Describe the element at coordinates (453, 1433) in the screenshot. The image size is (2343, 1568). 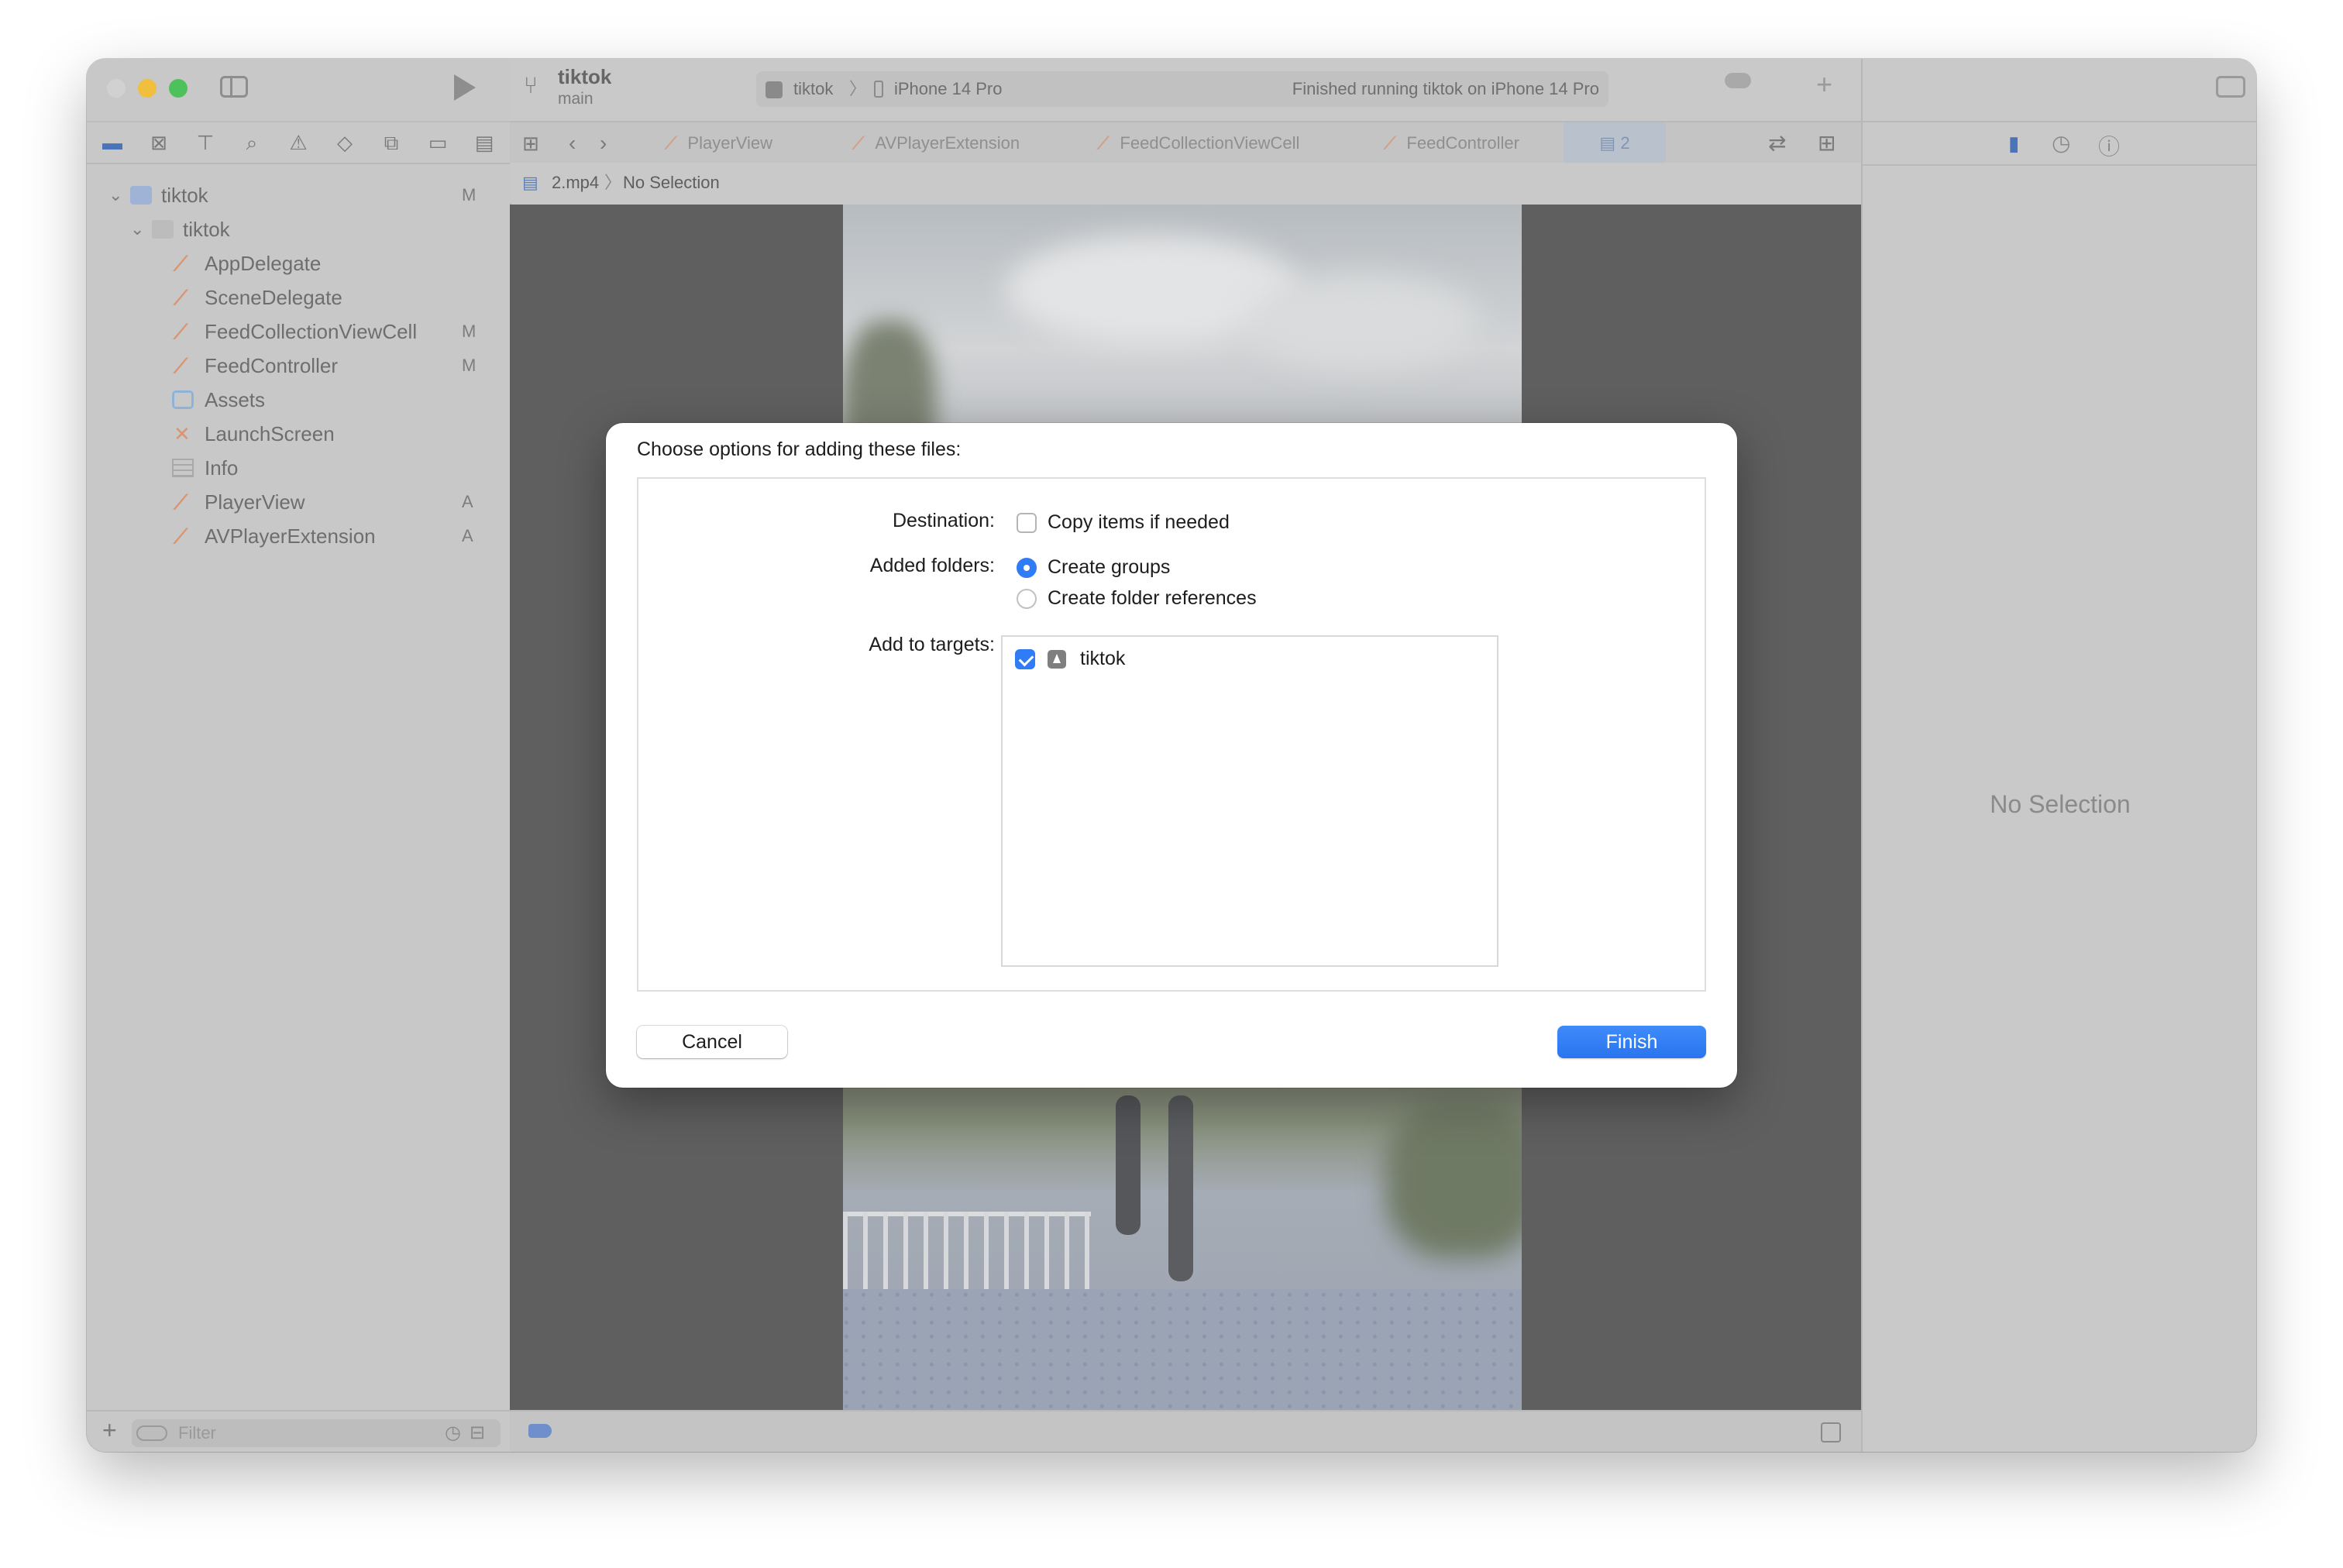
I see `recent-files-icon: ◷` at that location.